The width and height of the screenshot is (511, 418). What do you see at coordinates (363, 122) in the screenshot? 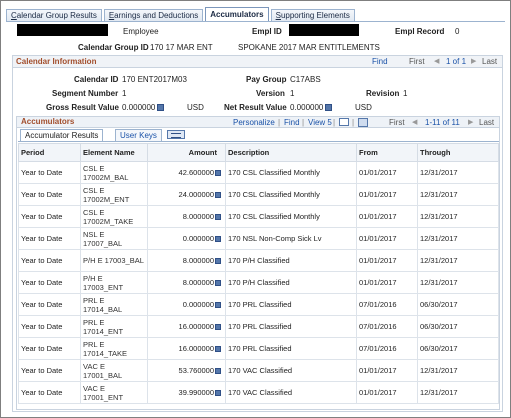
I see `download-icon` at bounding box center [363, 122].